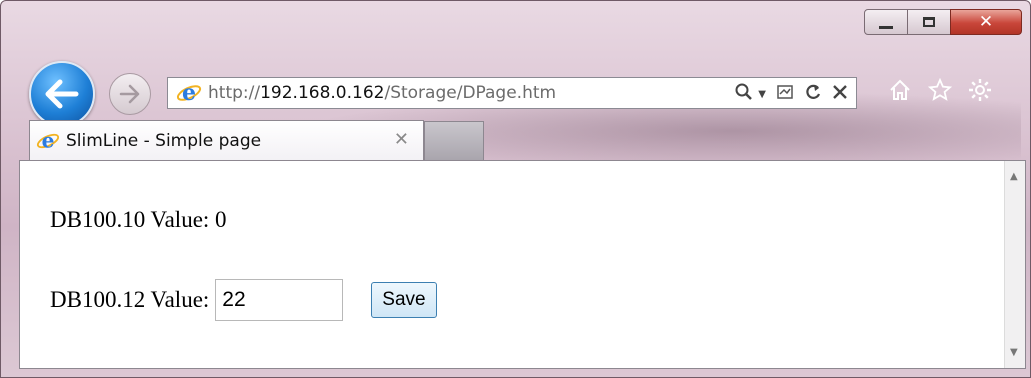 Image resolution: width=1031 pixels, height=378 pixels. I want to click on db100-12-row: DB100.12 Value: Save, so click(243, 300).